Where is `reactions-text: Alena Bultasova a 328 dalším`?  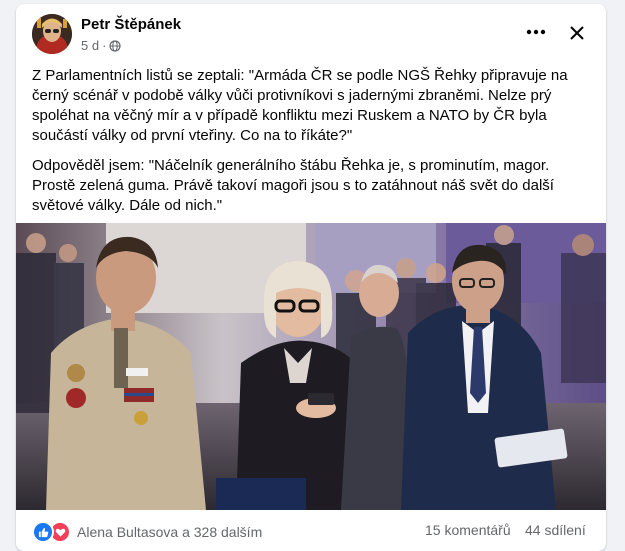 reactions-text: Alena Bultasova a 328 dalším is located at coordinates (170, 532).